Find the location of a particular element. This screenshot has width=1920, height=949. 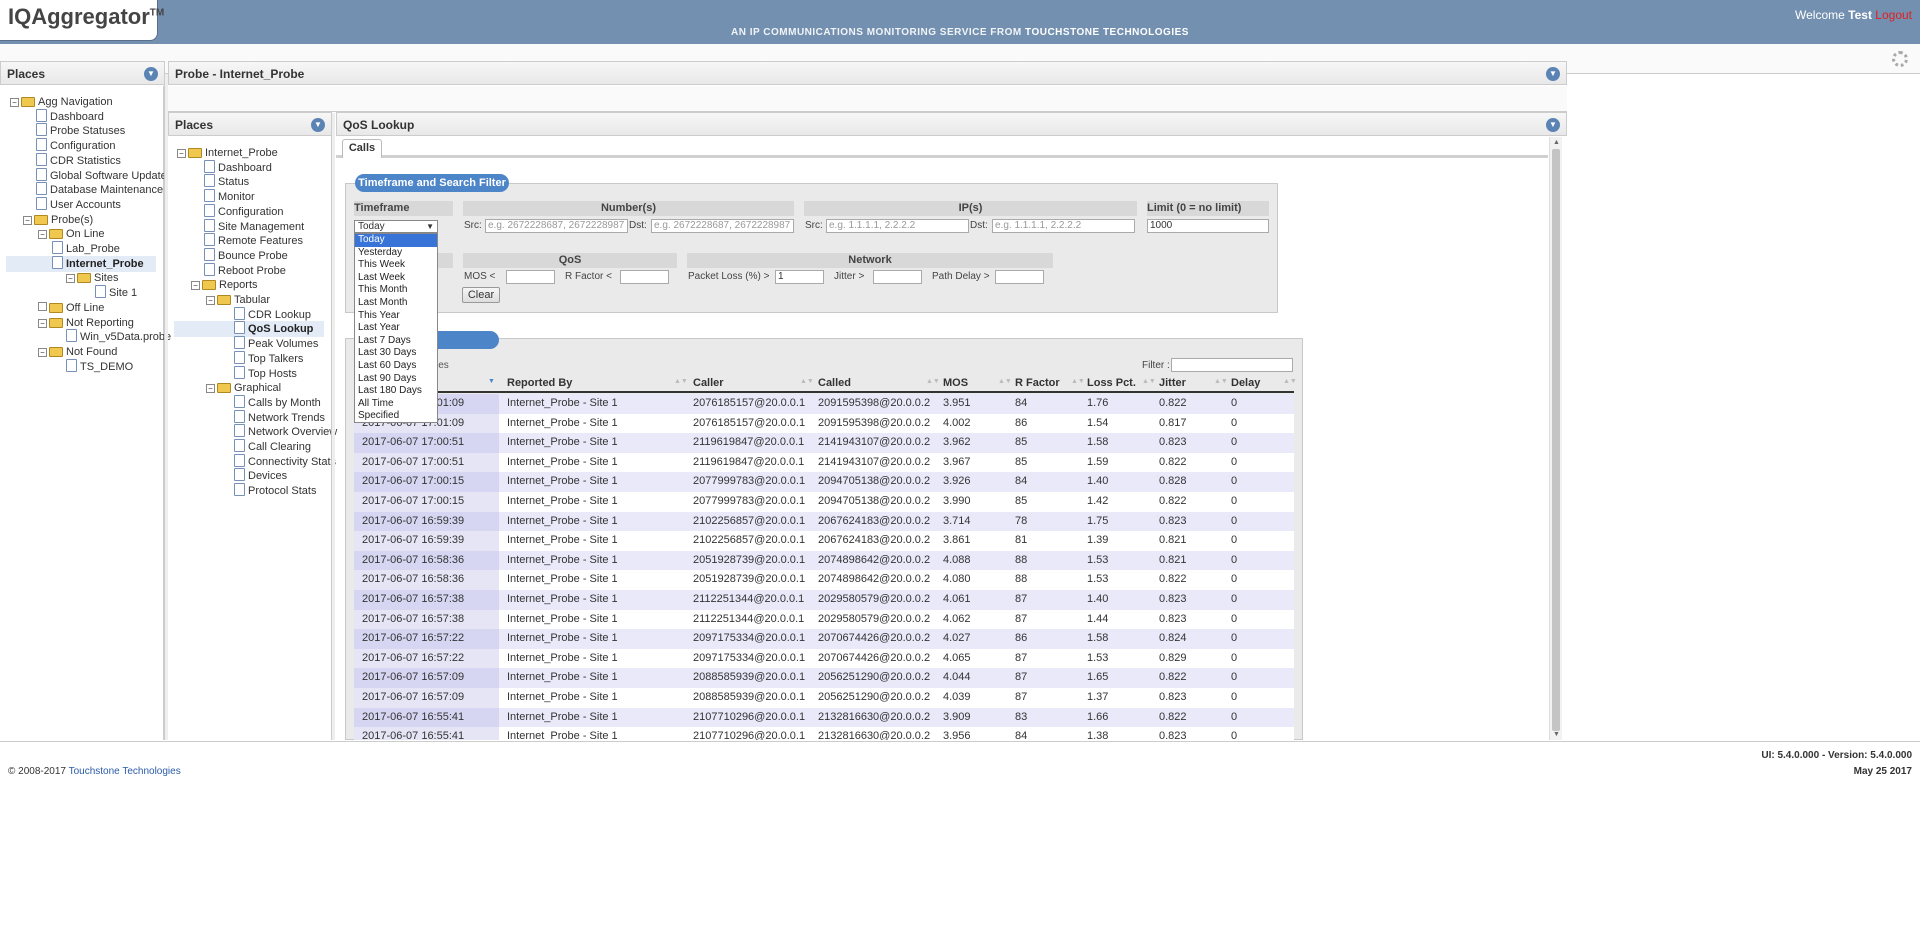

tree-item-graphical: − Graphical is located at coordinates (243, 388).